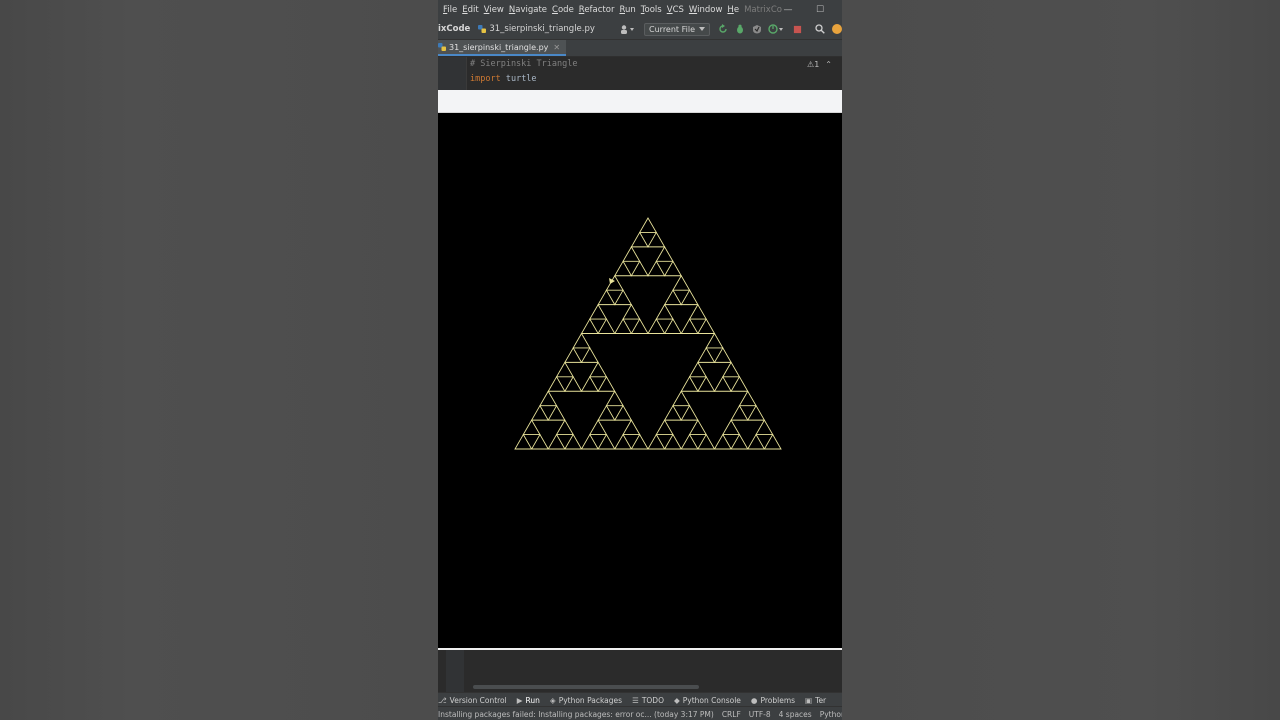 This screenshot has height=720, width=1280. Describe the element at coordinates (788, 9) in the screenshot. I see `minimize-icon: —` at that location.